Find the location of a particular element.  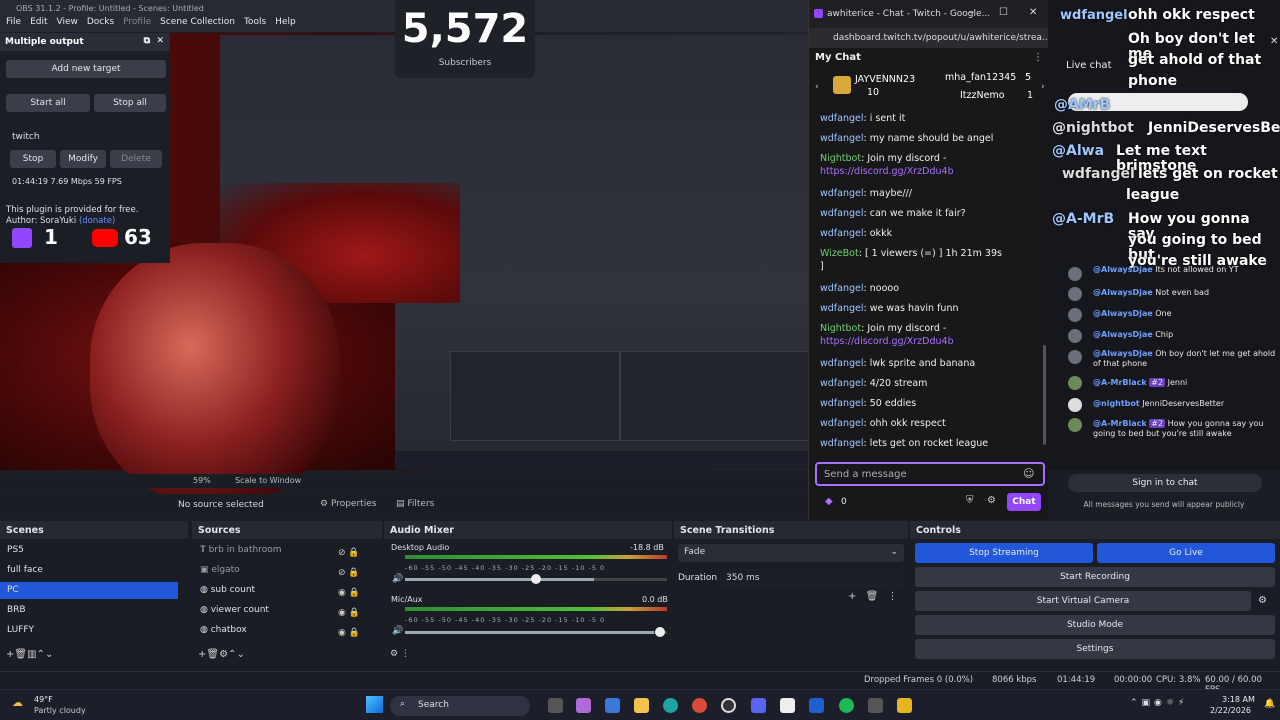

menu-docks: Docks is located at coordinates (100, 22).